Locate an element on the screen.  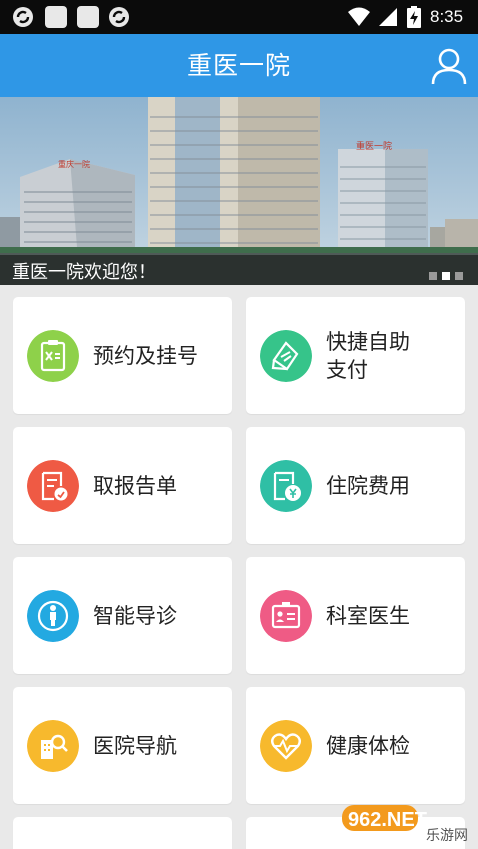
app-header: 重医一院 is located at coordinates (239, 65).